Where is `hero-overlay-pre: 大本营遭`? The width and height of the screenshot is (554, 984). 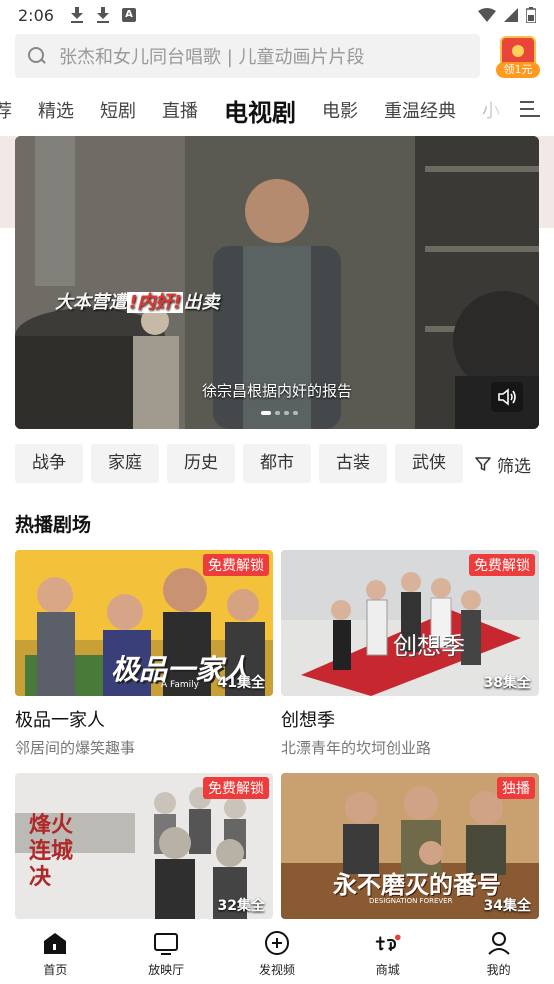 hero-overlay-pre: 大本营遭 is located at coordinates (91, 302).